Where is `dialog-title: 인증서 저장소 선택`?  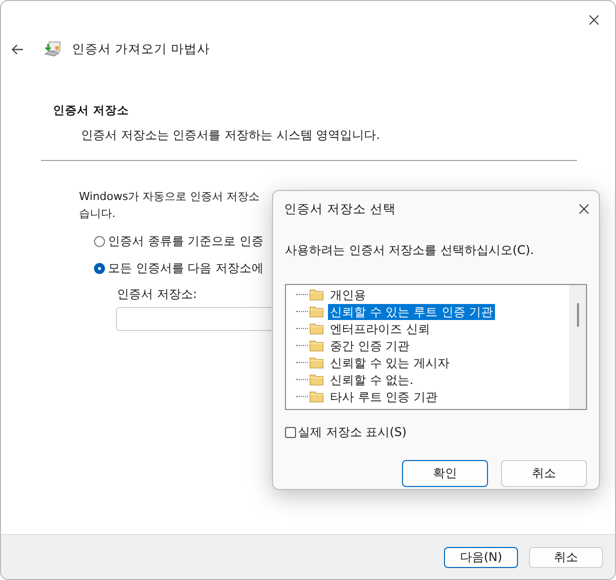
dialog-title: 인증서 저장소 선택 is located at coordinates (340, 209).